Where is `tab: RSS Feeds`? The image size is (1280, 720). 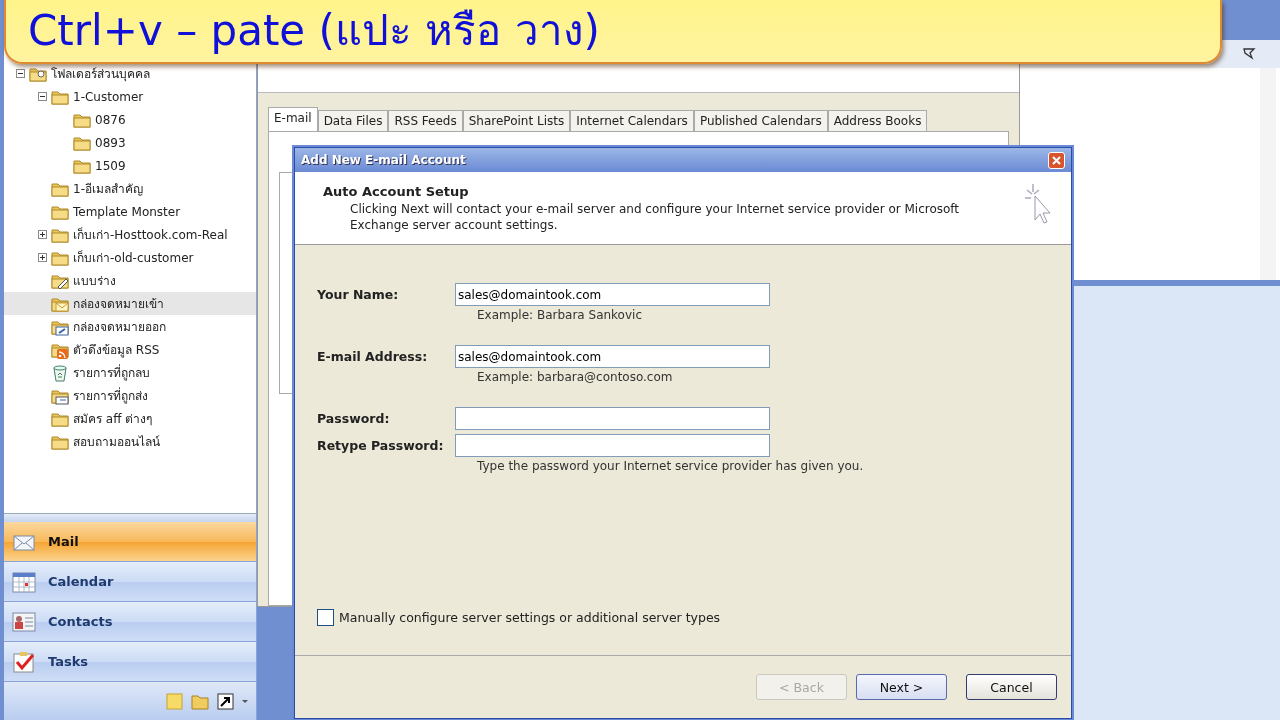 tab: RSS Feeds is located at coordinates (425, 121).